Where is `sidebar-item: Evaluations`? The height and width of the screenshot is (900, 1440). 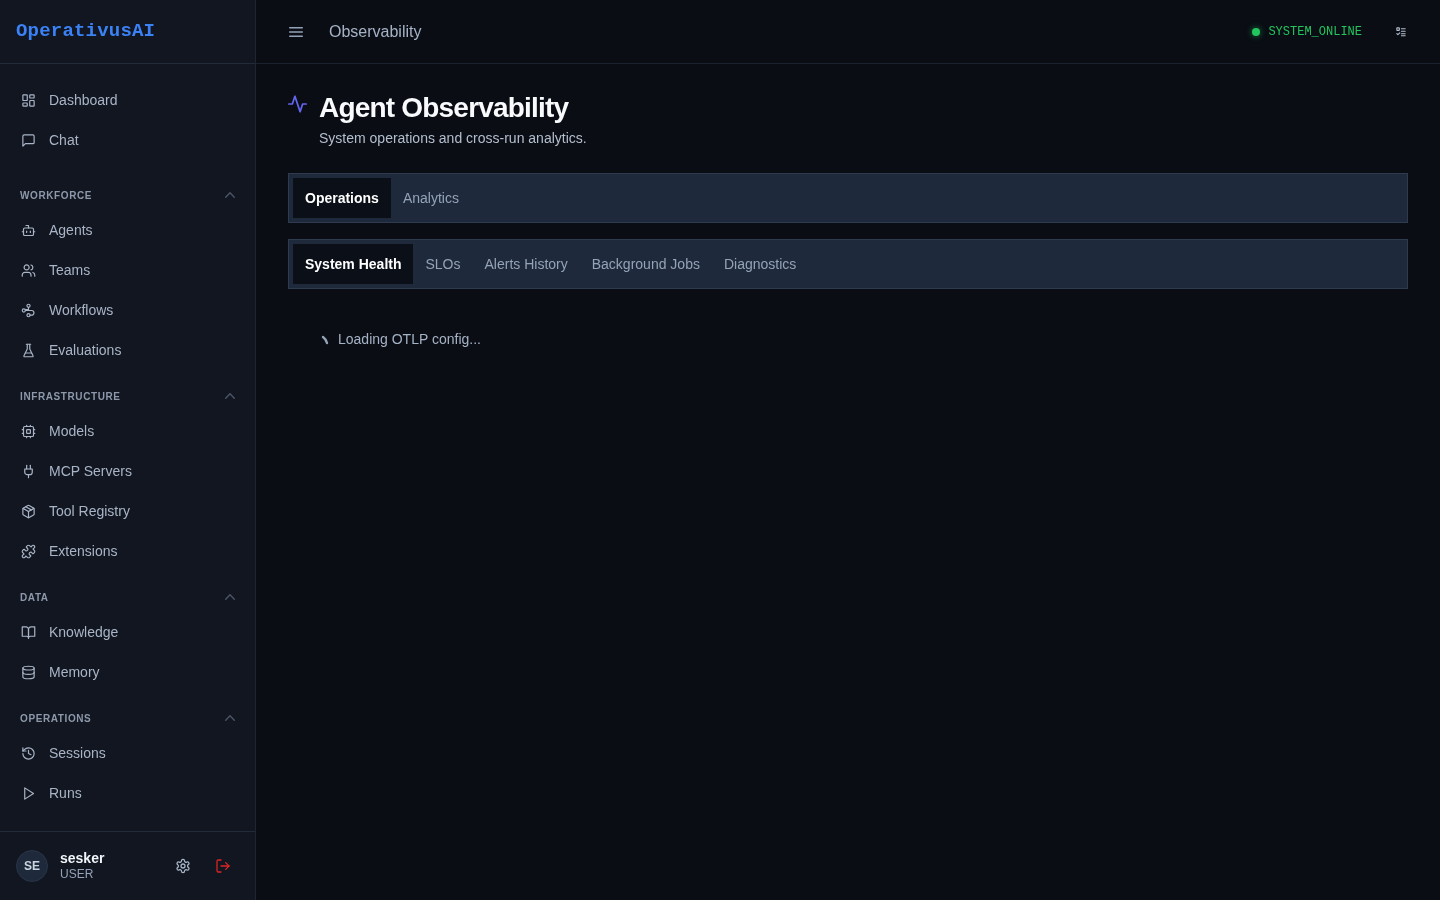
sidebar-item: Evaluations is located at coordinates (127, 350).